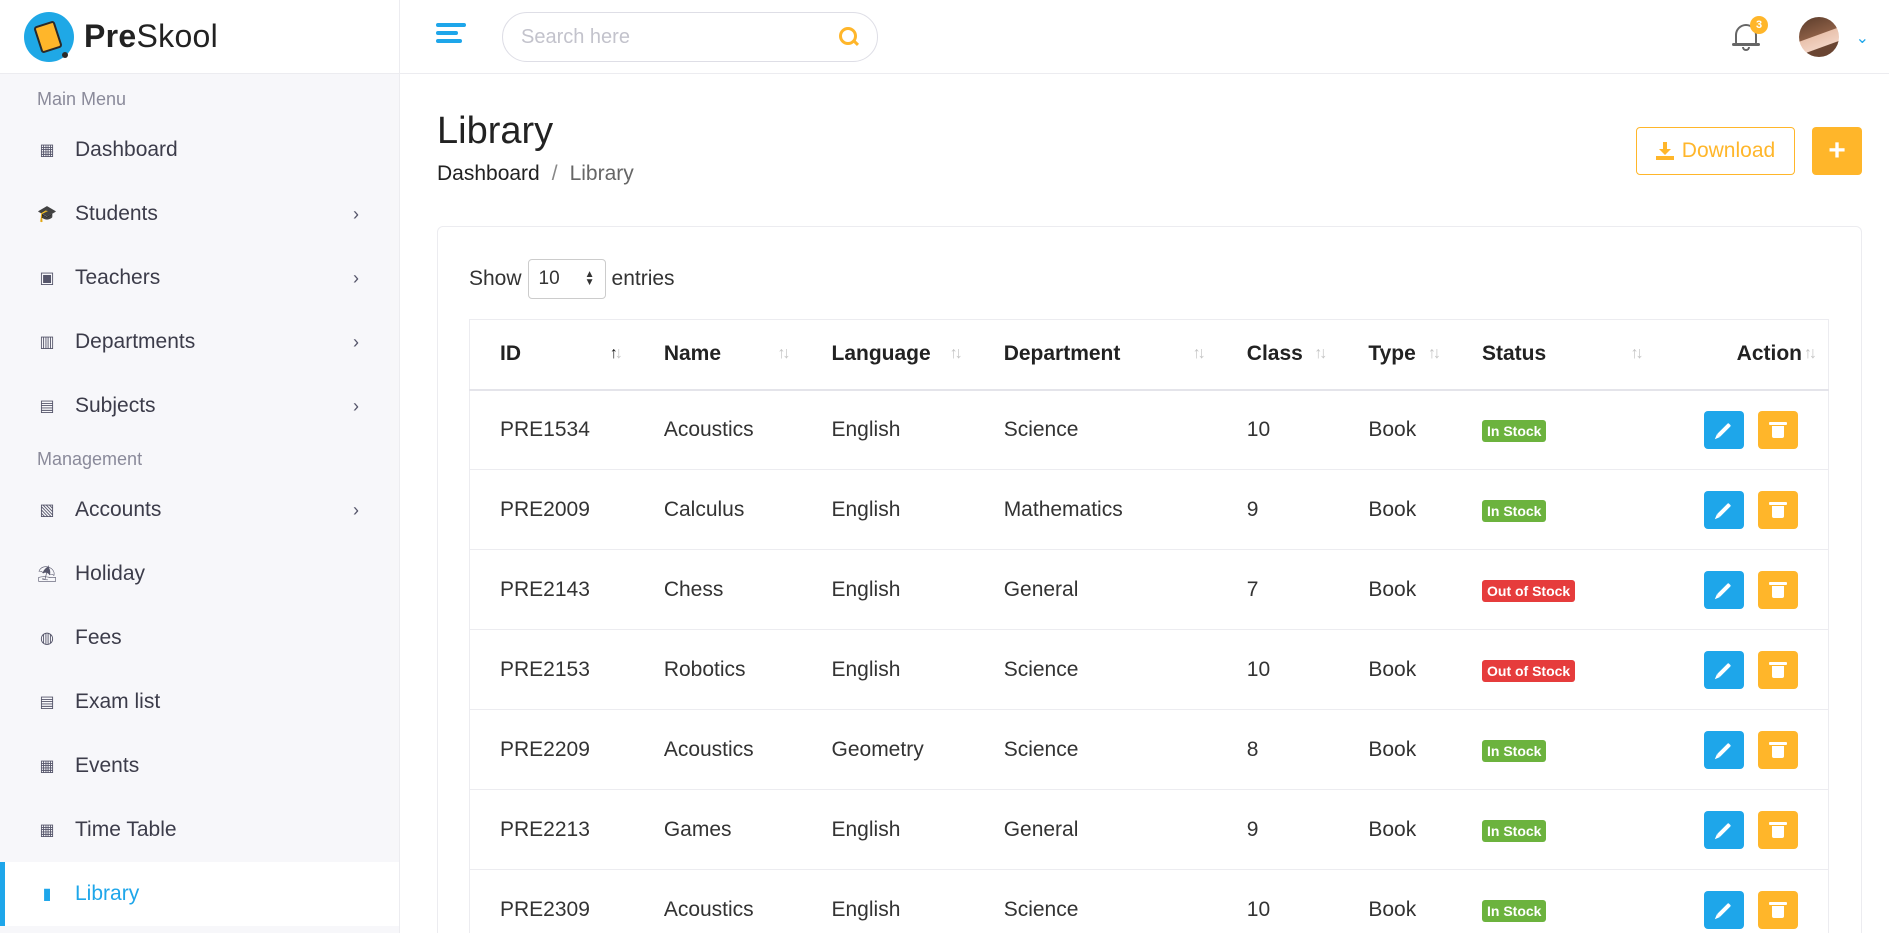  Describe the element at coordinates (116, 213) in the screenshot. I see `sidebar-item-label: Students` at that location.